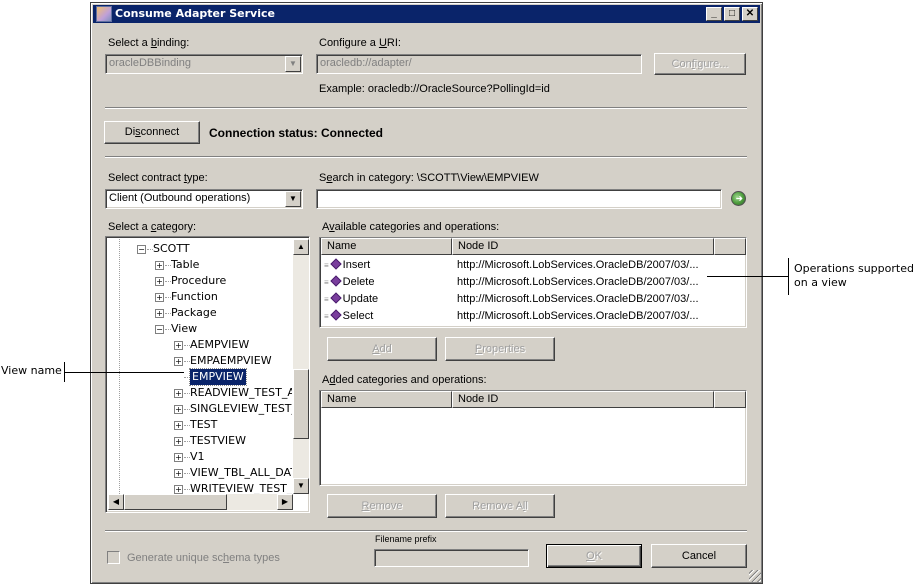 This screenshot has height=586, width=914. I want to click on scroll-up-arrow-icon: ▲, so click(301, 247).